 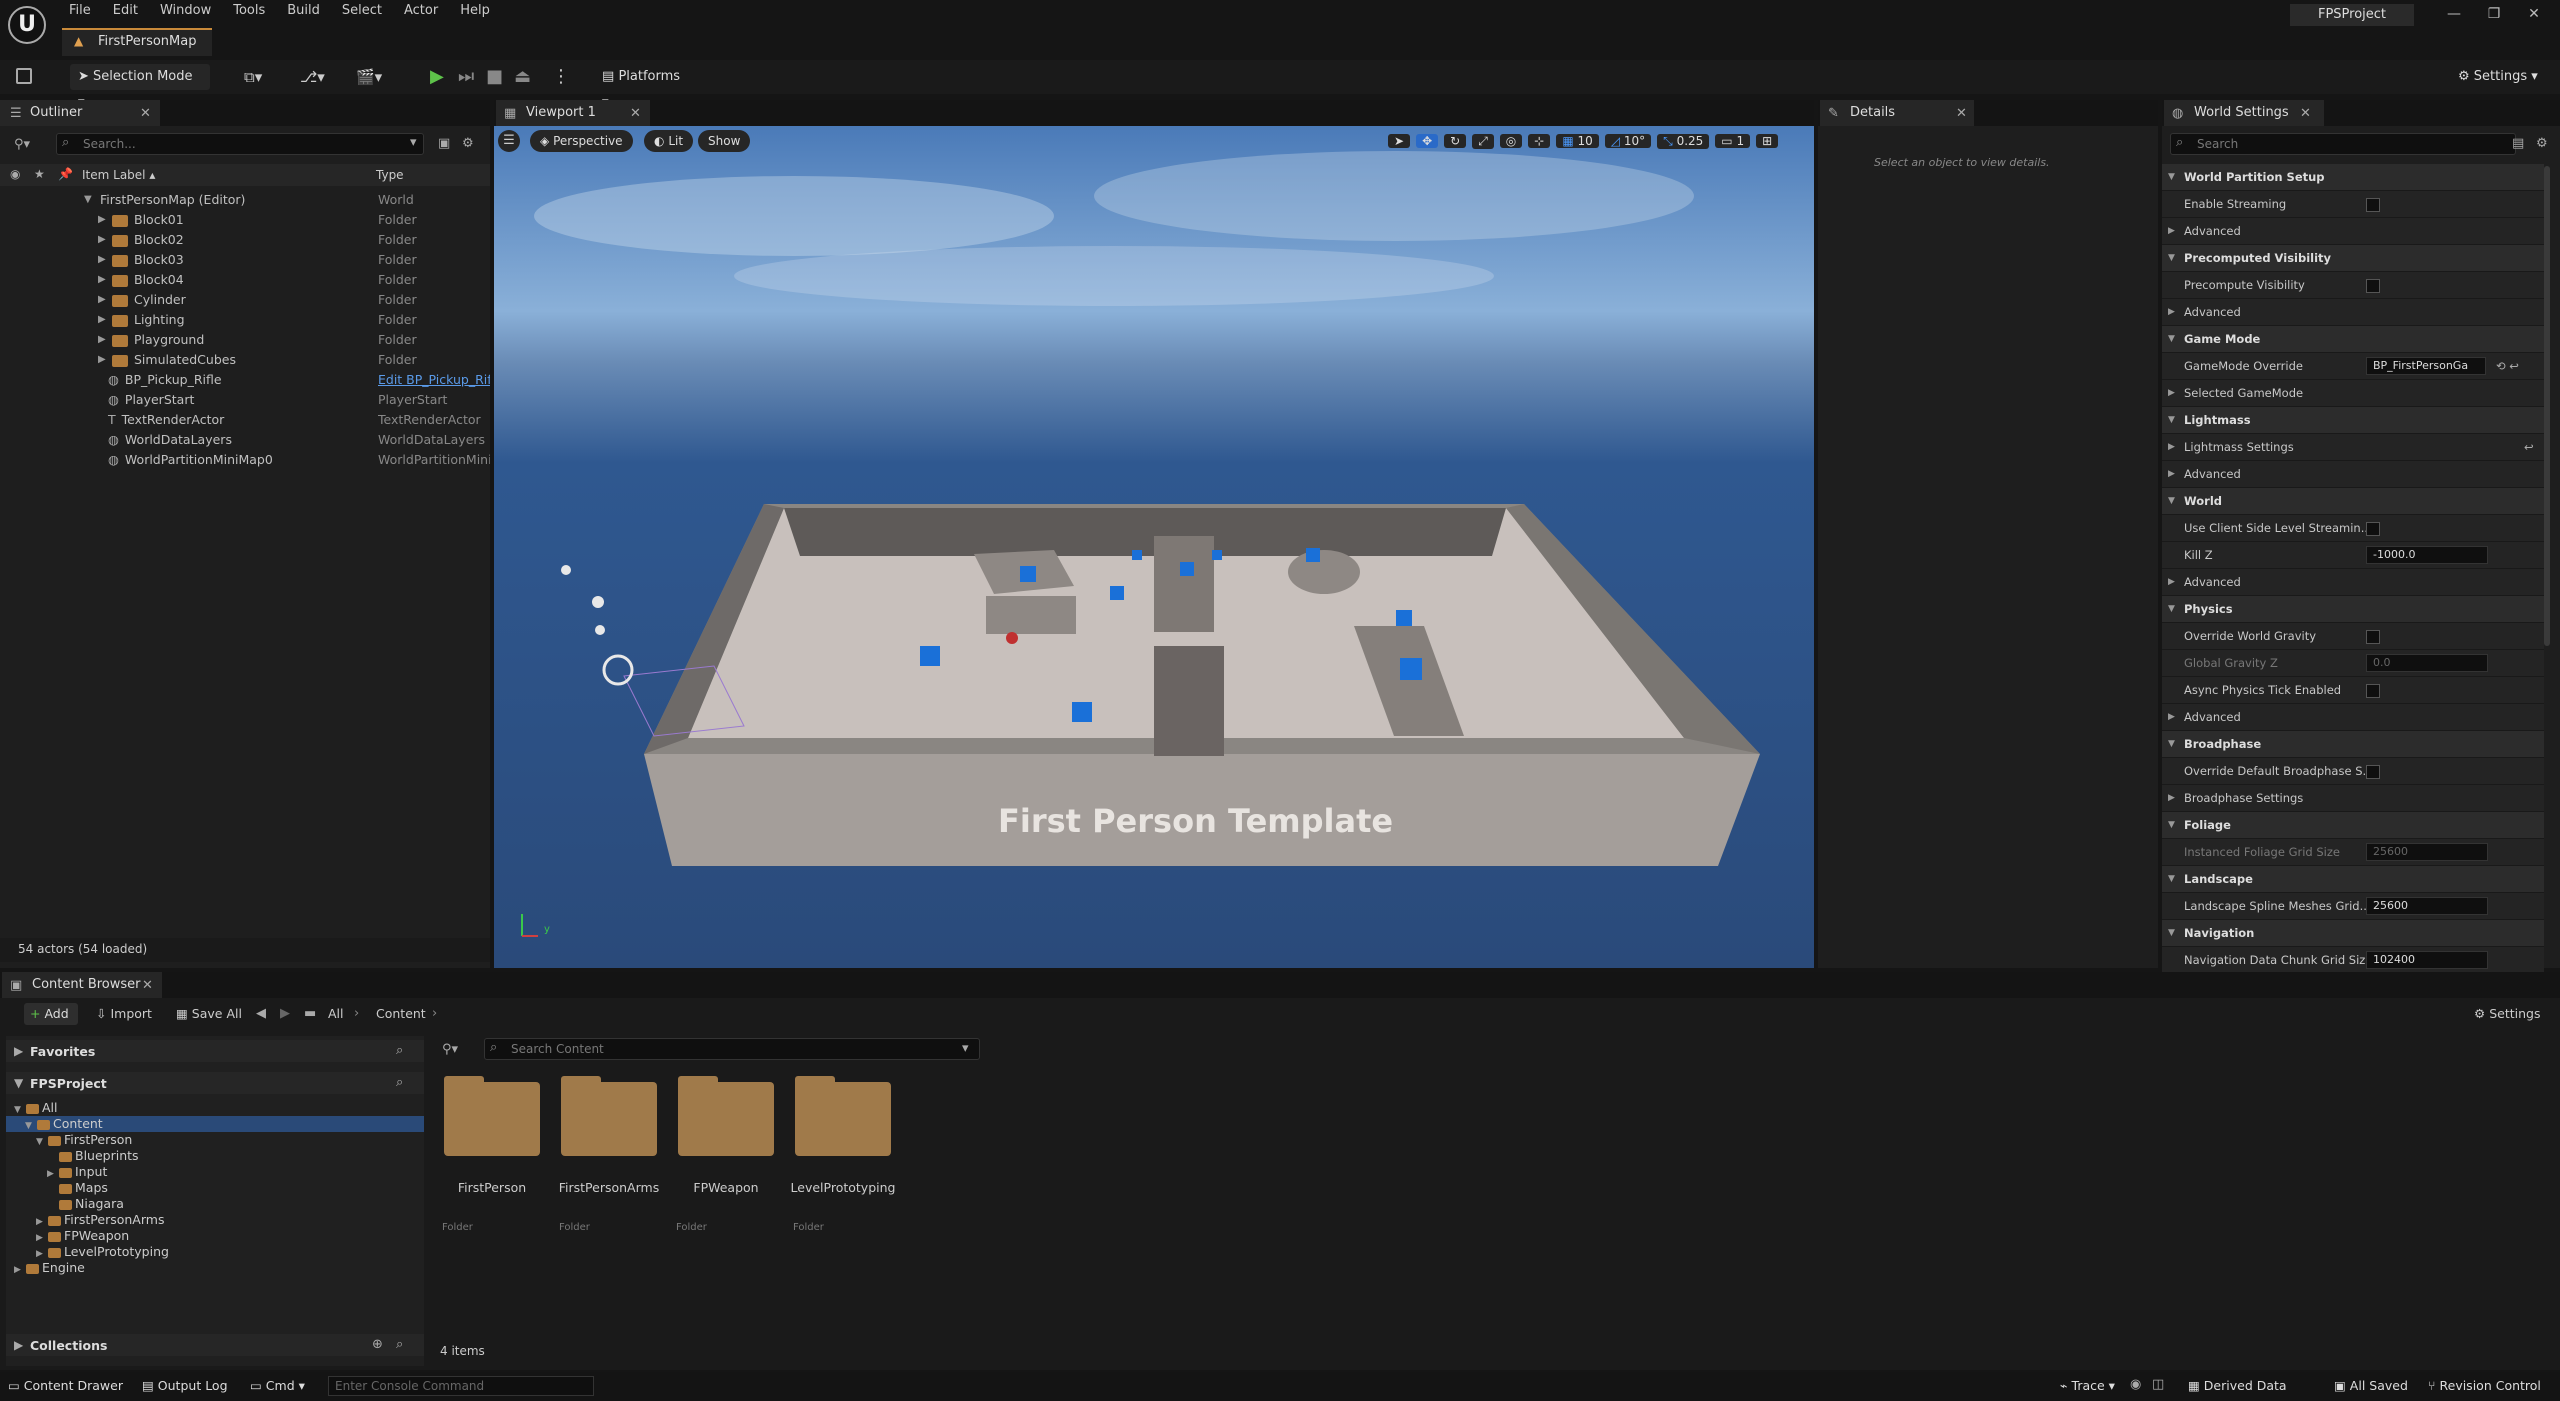 I want to click on asset-name: FirstPerson, so click(x=492, y=1187).